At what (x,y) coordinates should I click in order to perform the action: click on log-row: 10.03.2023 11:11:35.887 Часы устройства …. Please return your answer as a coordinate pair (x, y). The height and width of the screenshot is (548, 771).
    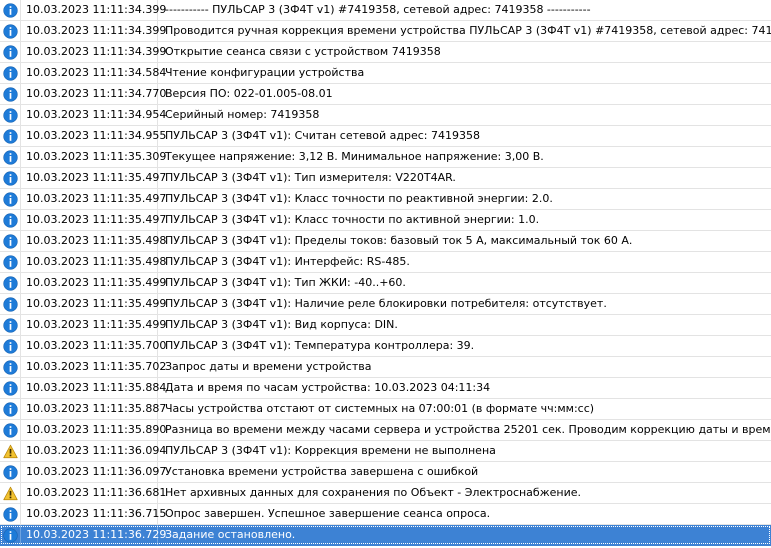
    Looking at the image, I should click on (385, 409).